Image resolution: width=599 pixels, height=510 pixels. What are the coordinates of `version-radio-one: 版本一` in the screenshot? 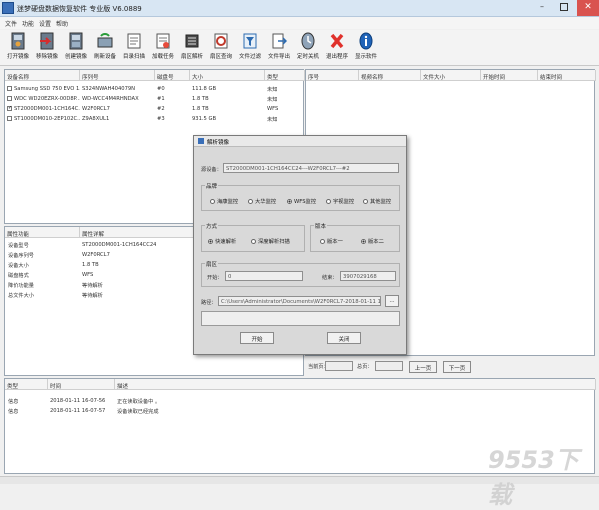 It's located at (331, 241).